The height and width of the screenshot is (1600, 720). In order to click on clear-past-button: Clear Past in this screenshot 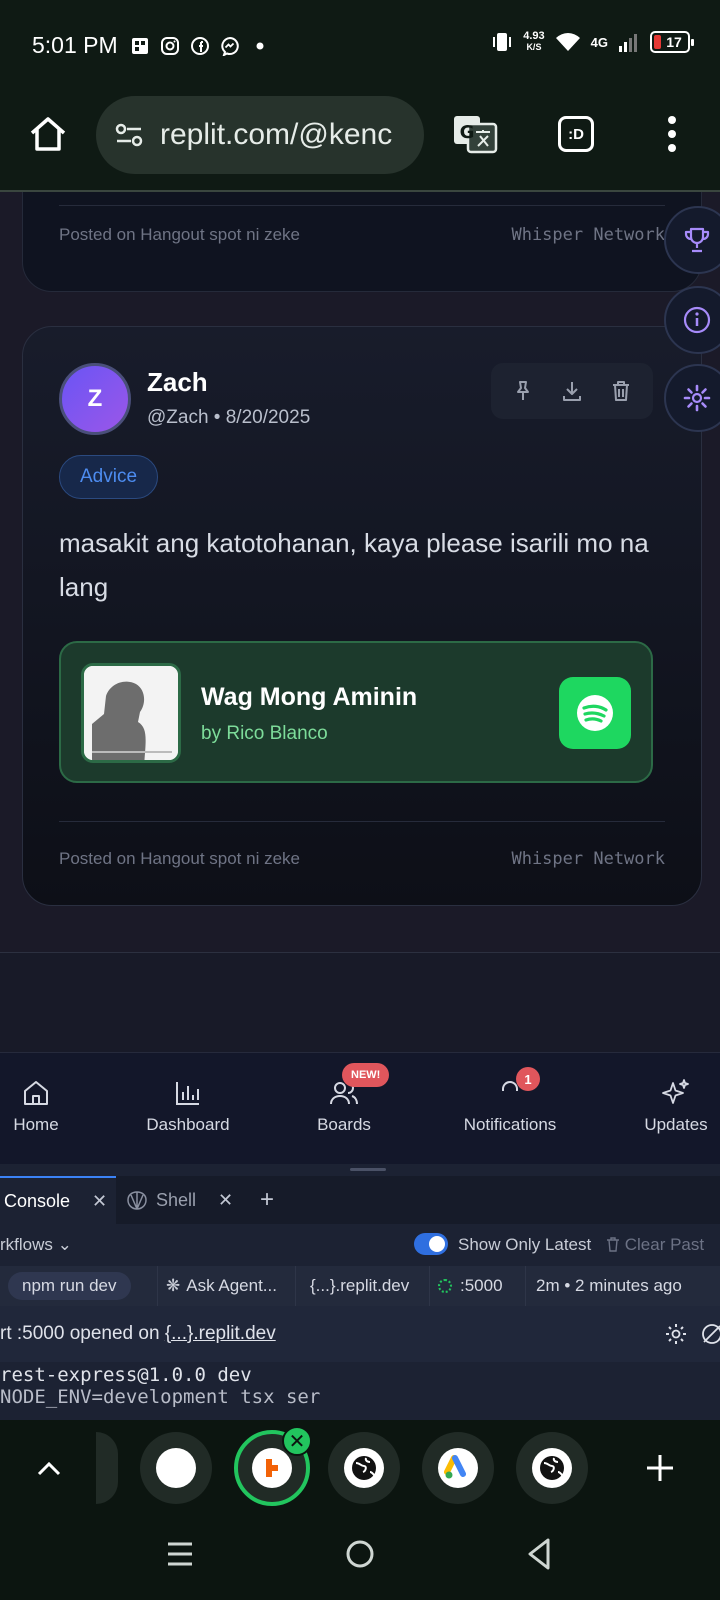, I will do `click(655, 1245)`.